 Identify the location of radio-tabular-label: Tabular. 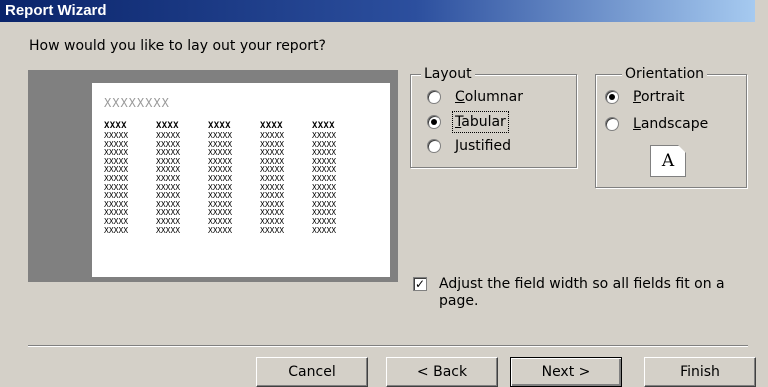
(480, 122).